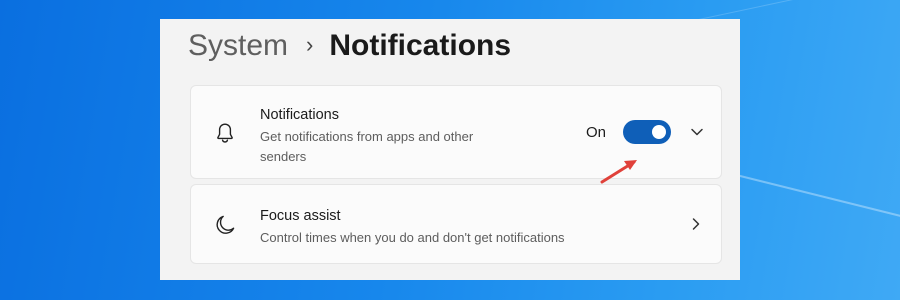  I want to click on chevron-down-icon, so click(697, 132).